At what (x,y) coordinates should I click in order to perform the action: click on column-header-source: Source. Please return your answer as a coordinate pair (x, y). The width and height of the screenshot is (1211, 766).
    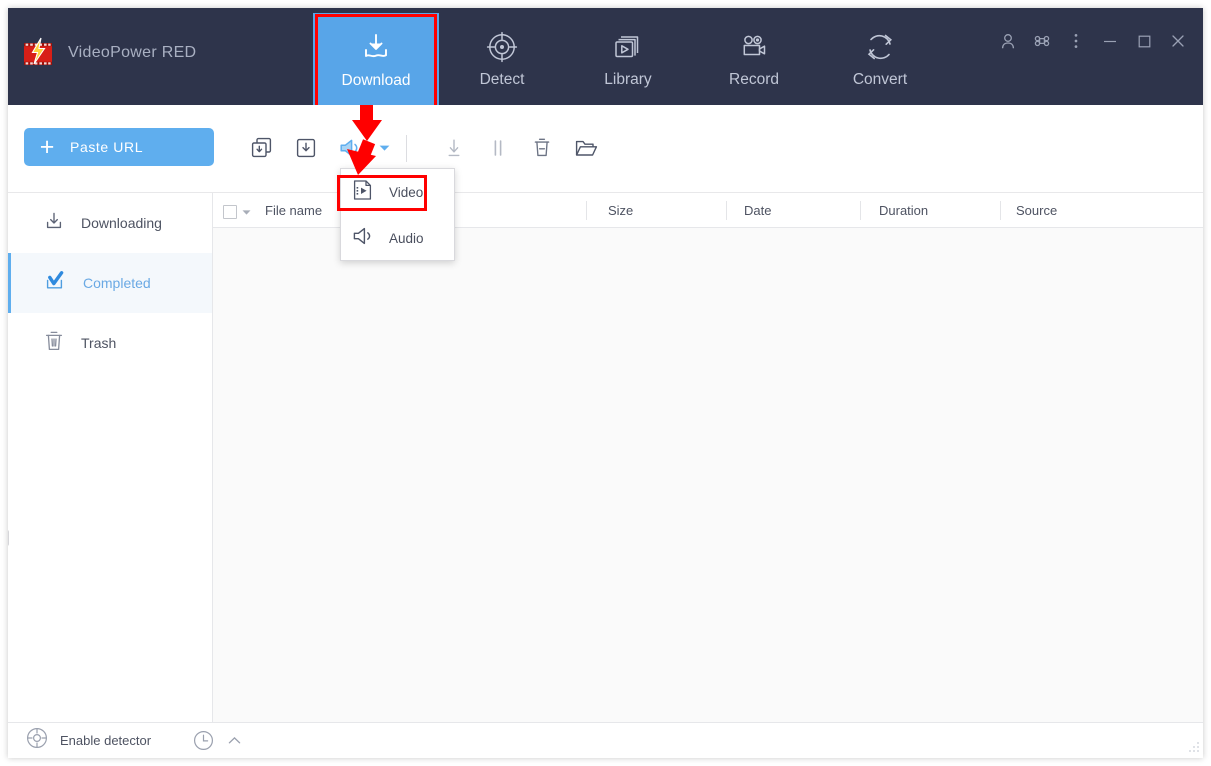
    Looking at the image, I should click on (1036, 210).